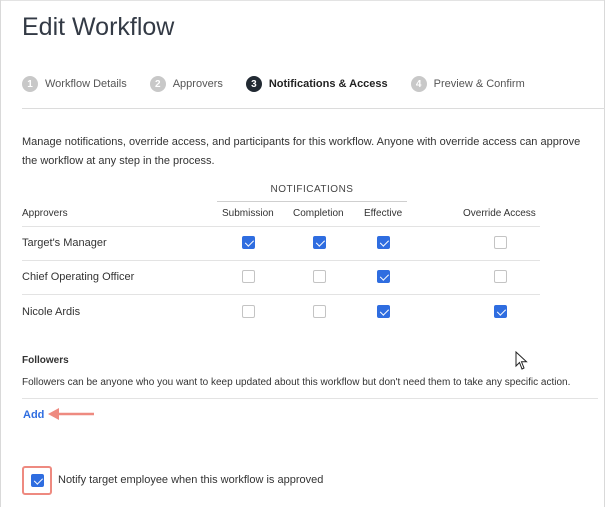  What do you see at coordinates (37, 480) in the screenshot?
I see `notify-target-employee-checkbox` at bounding box center [37, 480].